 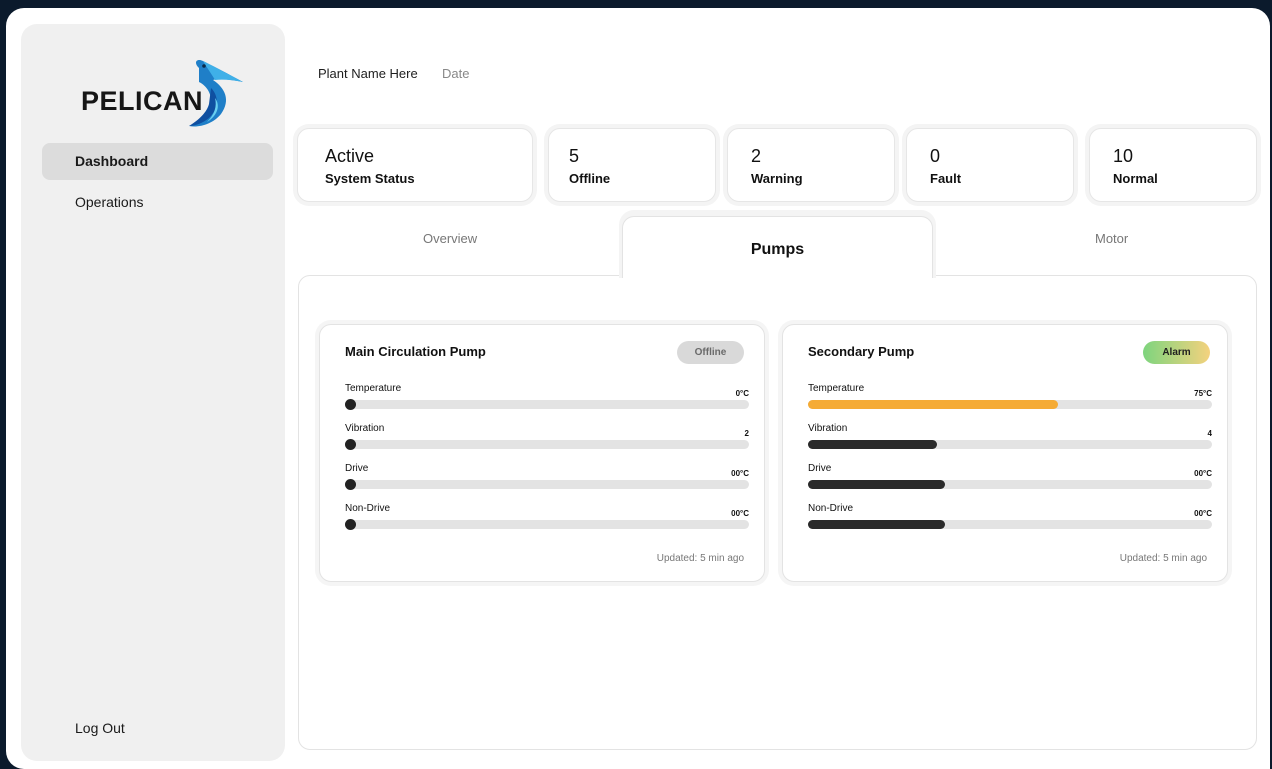 I want to click on metric-value: 4, so click(x=1209, y=433).